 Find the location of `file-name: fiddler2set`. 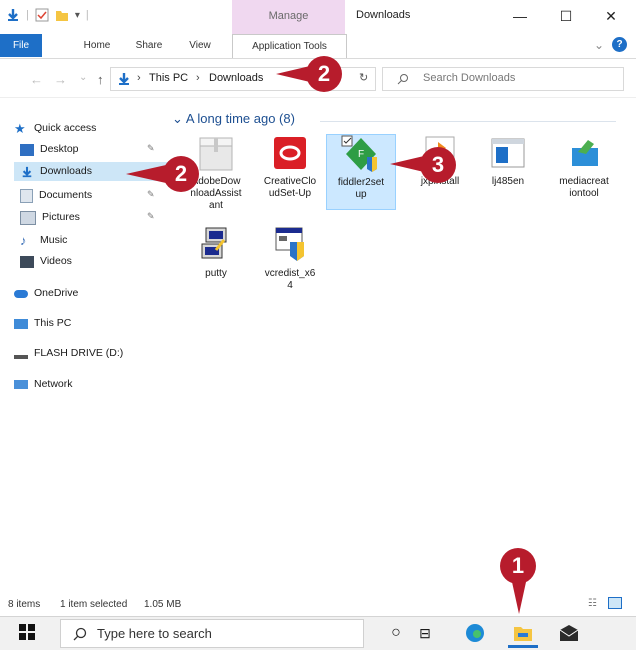

file-name: fiddler2set is located at coordinates (361, 182).